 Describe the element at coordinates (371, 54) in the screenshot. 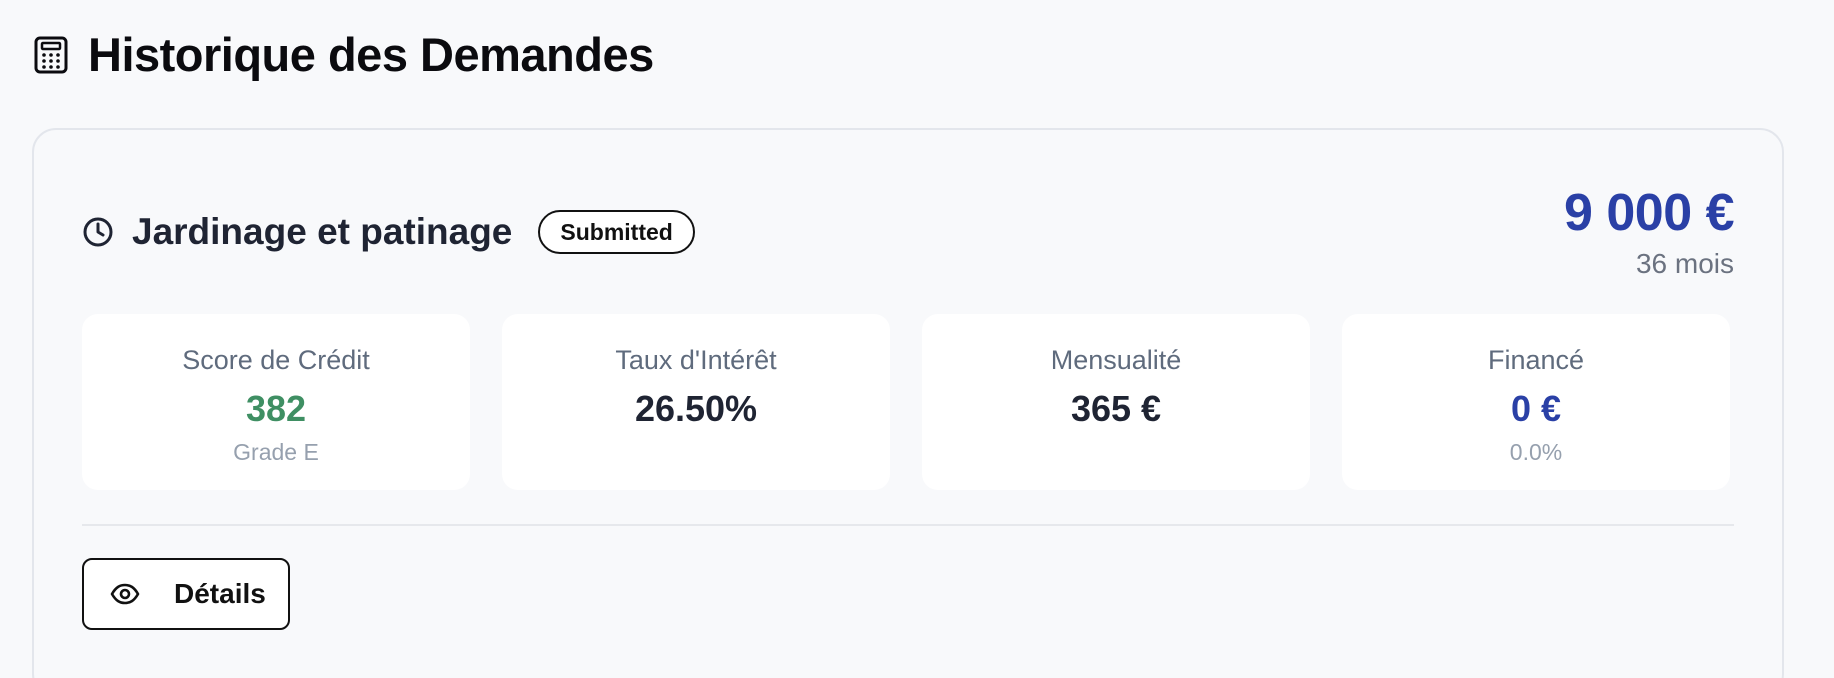

I see `page-title: Historique des Demandes` at that location.